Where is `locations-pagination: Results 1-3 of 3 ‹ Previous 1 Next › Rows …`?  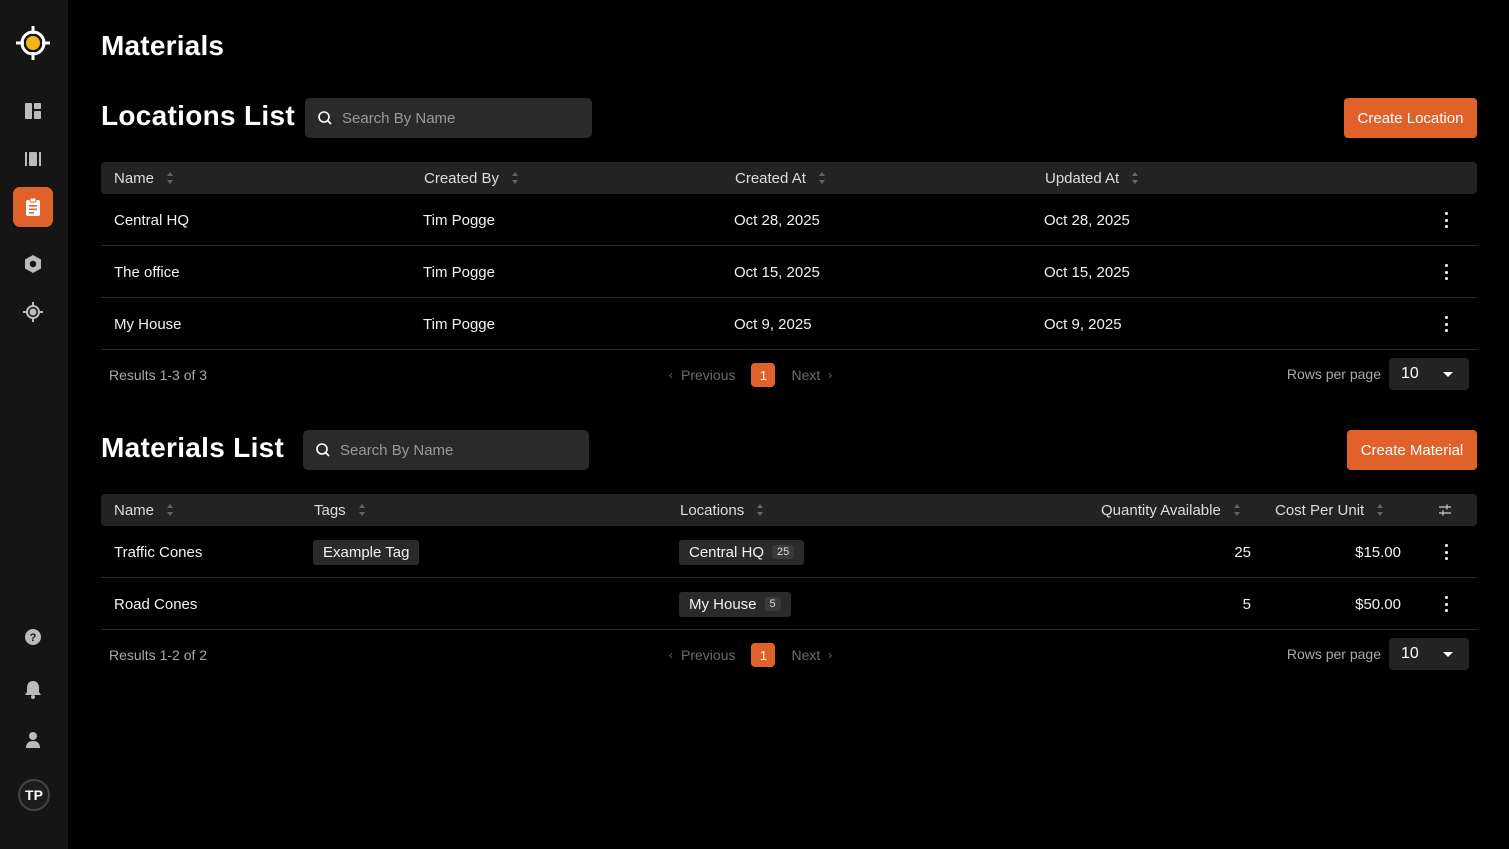
locations-pagination: Results 1-3 of 3 ‹ Previous 1 Next › Rows … is located at coordinates (789, 374).